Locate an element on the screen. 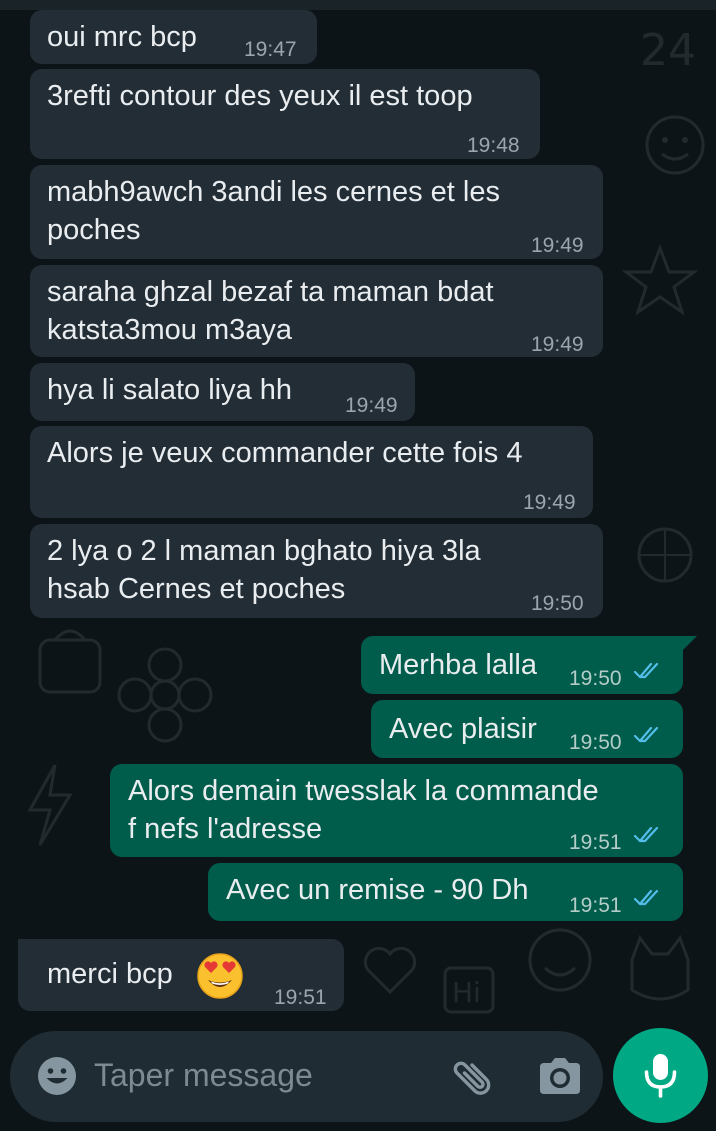 The height and width of the screenshot is (1131, 716). doodle-bag-icon is located at coordinates (70, 661).